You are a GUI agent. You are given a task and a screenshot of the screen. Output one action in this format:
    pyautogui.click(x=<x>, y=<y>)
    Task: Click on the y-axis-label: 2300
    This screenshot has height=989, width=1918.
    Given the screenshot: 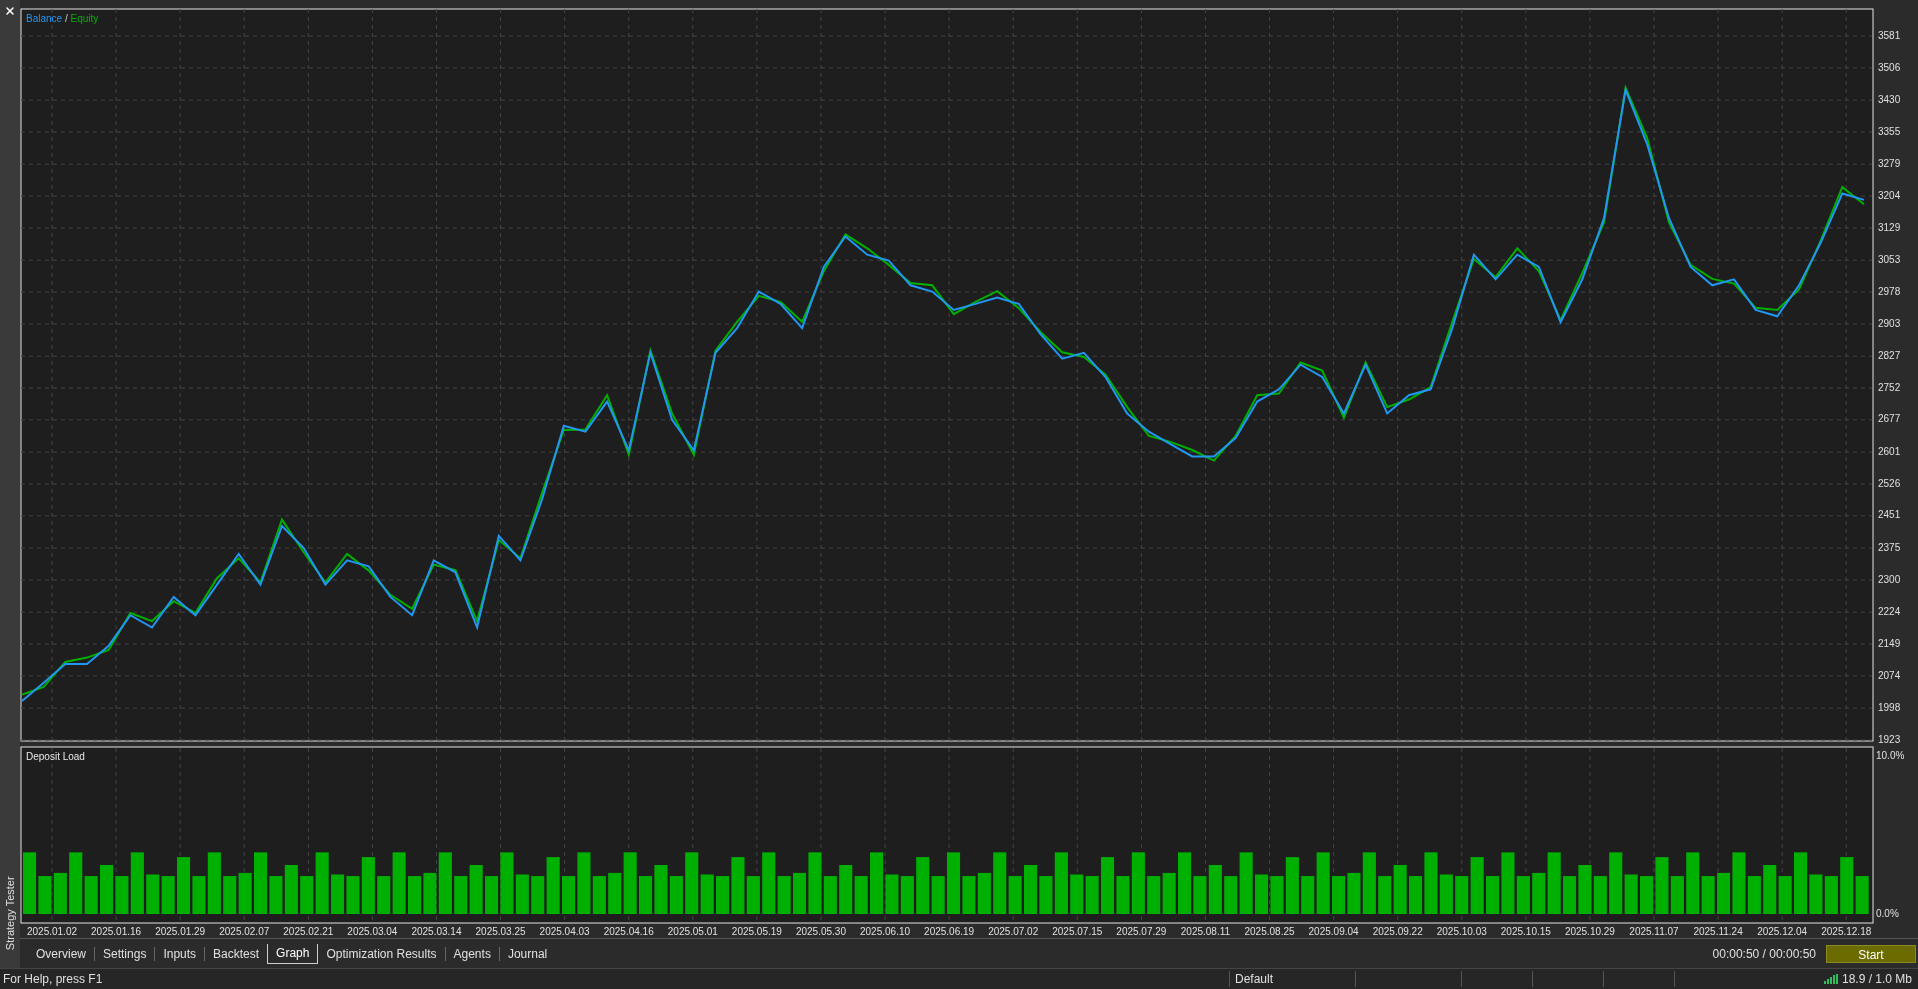 What is the action you would take?
    pyautogui.click(x=1889, y=579)
    